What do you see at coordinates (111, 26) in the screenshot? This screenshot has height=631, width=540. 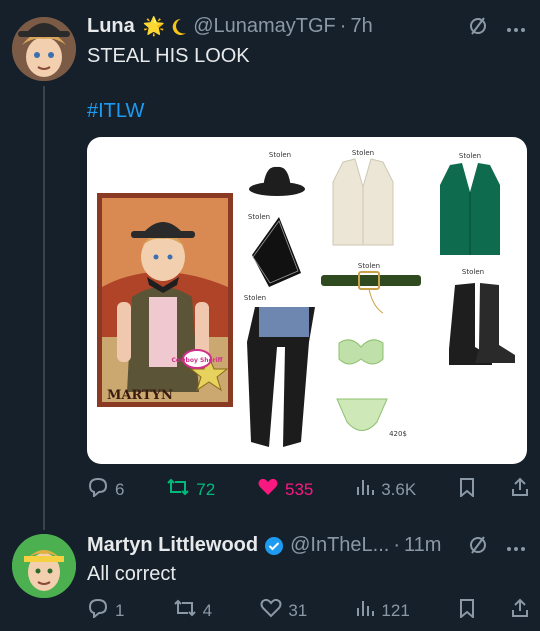 I see `author-name: Luna` at bounding box center [111, 26].